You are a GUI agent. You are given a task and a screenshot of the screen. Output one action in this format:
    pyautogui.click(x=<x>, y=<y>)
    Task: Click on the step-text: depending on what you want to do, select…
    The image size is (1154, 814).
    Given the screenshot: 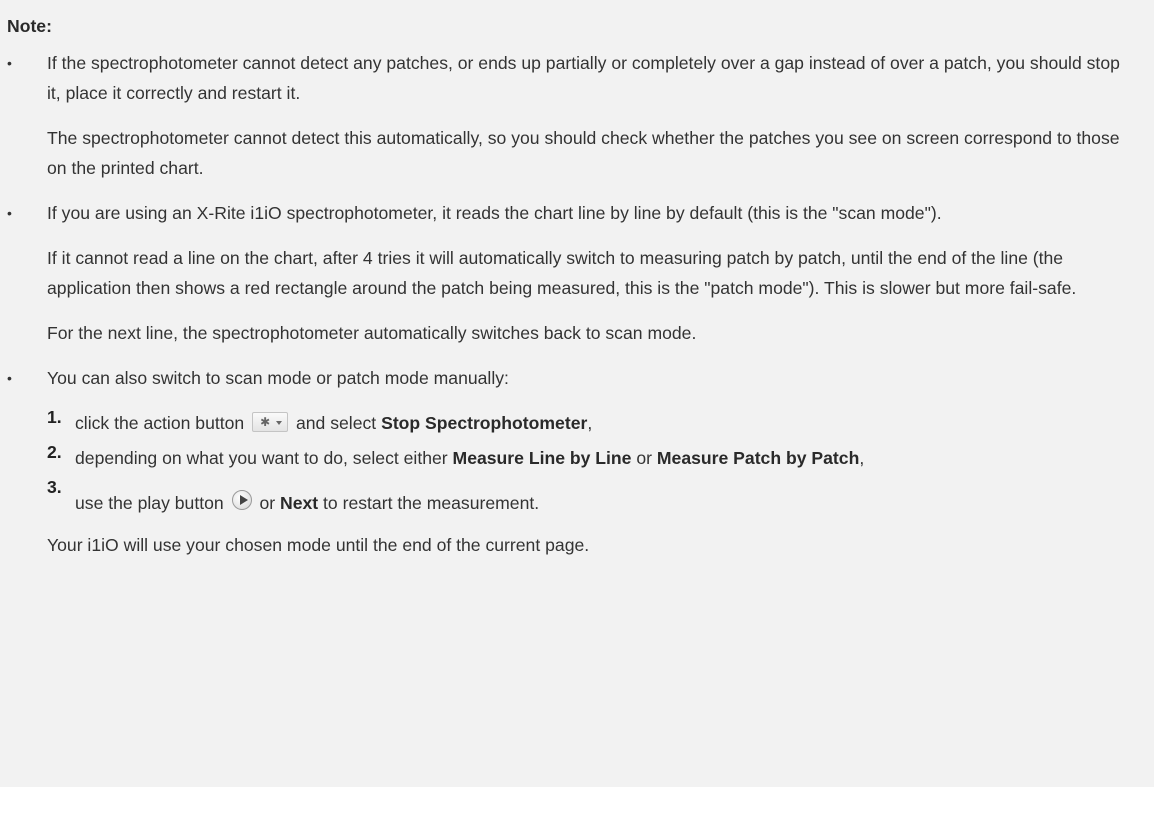 What is the action you would take?
    pyautogui.click(x=261, y=458)
    